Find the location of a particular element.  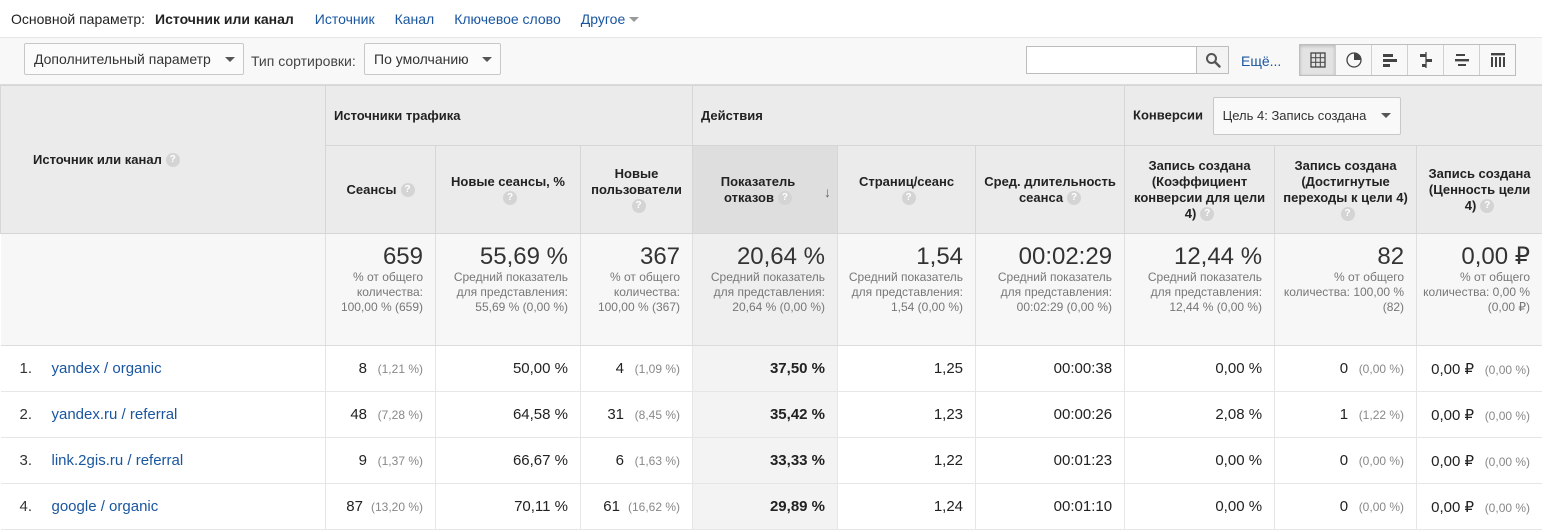

col-label: Новые сеансы, % is located at coordinates (508, 181).